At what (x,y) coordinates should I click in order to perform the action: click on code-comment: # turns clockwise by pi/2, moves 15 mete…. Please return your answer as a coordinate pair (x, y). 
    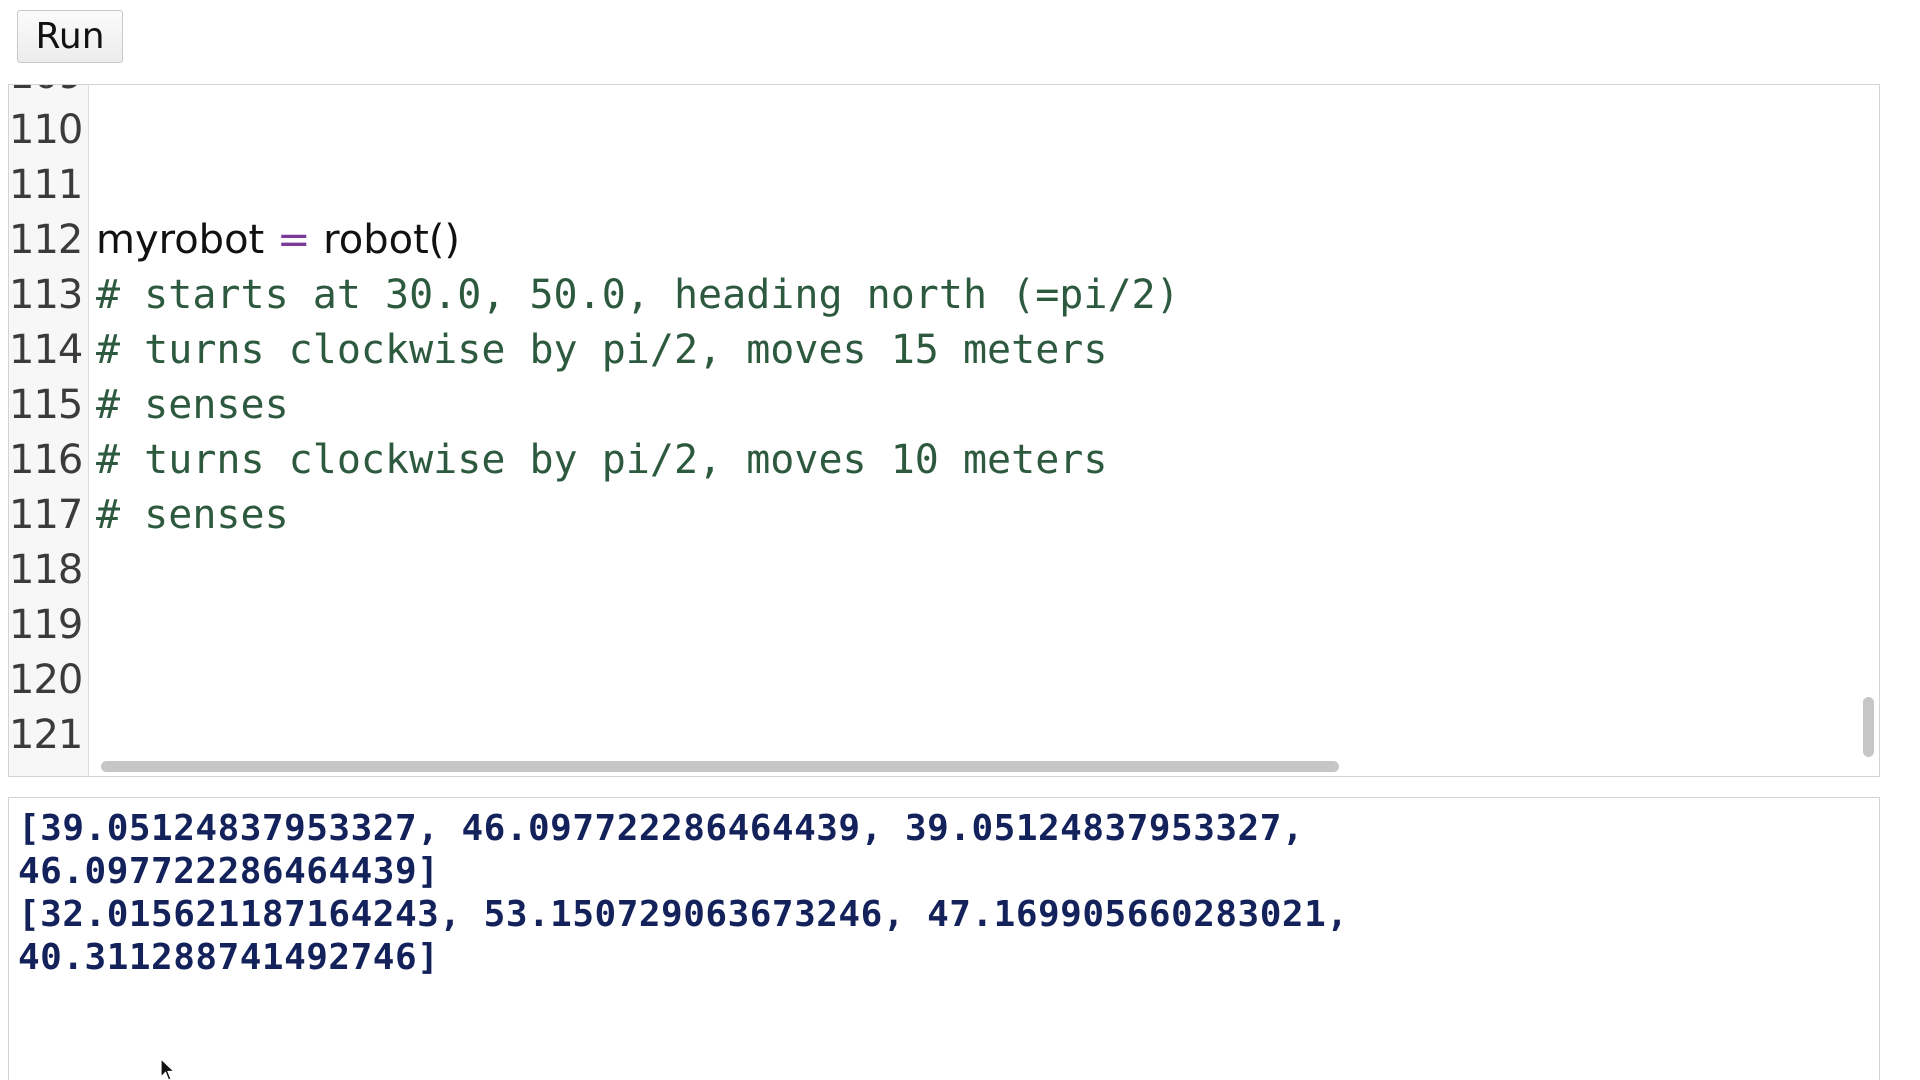
    Looking at the image, I should click on (602, 350).